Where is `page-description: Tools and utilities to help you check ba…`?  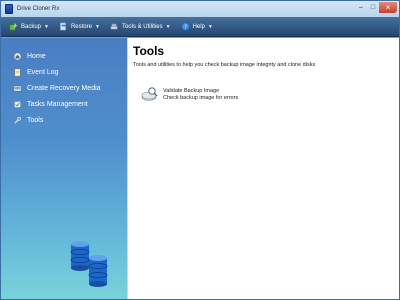
page-description: Tools and utilities to help you check ba… is located at coordinates (224, 65).